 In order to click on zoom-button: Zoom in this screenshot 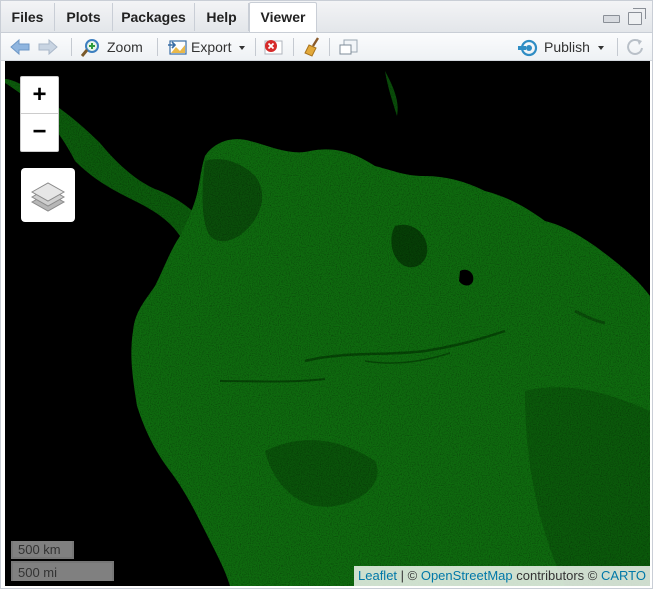, I will do `click(111, 47)`.